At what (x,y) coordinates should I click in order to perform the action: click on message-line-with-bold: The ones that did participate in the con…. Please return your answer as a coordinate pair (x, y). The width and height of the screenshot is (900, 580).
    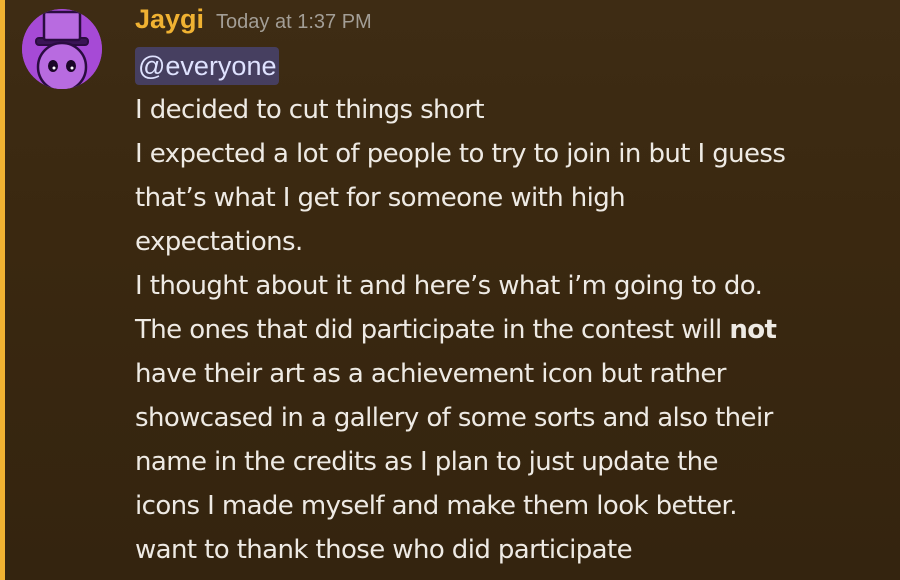
    Looking at the image, I should click on (515, 330).